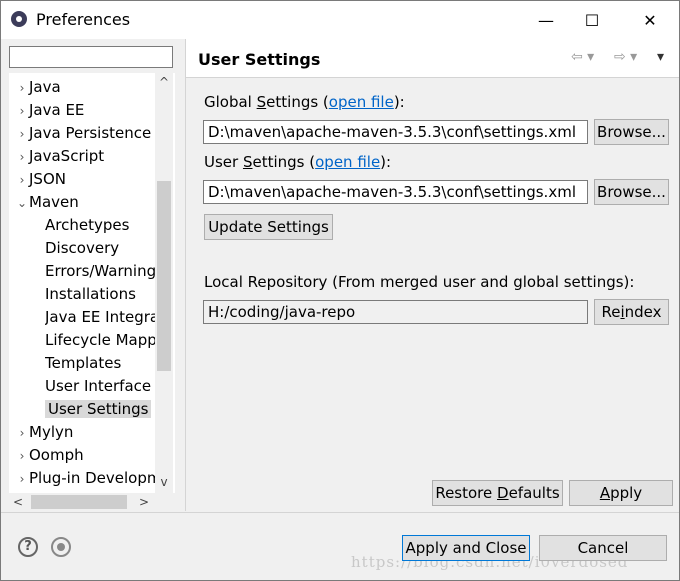 This screenshot has height=581, width=680. I want to click on tree-item-user-interface: User Interface, so click(100, 386).